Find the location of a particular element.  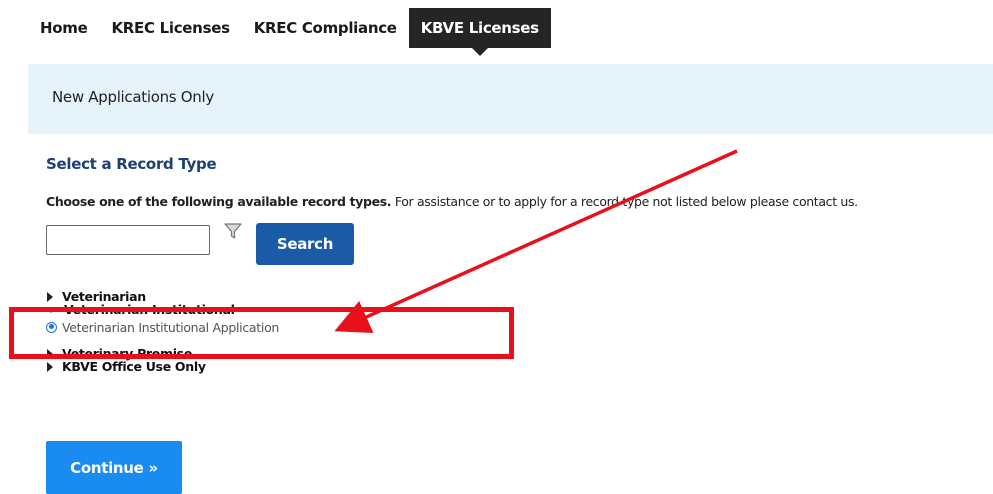

radio-selected-icon is located at coordinates (51, 327).